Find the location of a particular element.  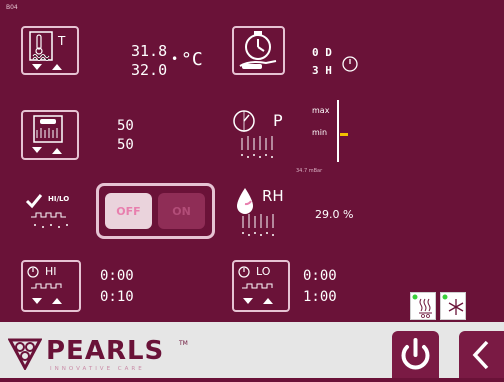

brand-tagline: INNOVATIVE CARE is located at coordinates (97, 369).